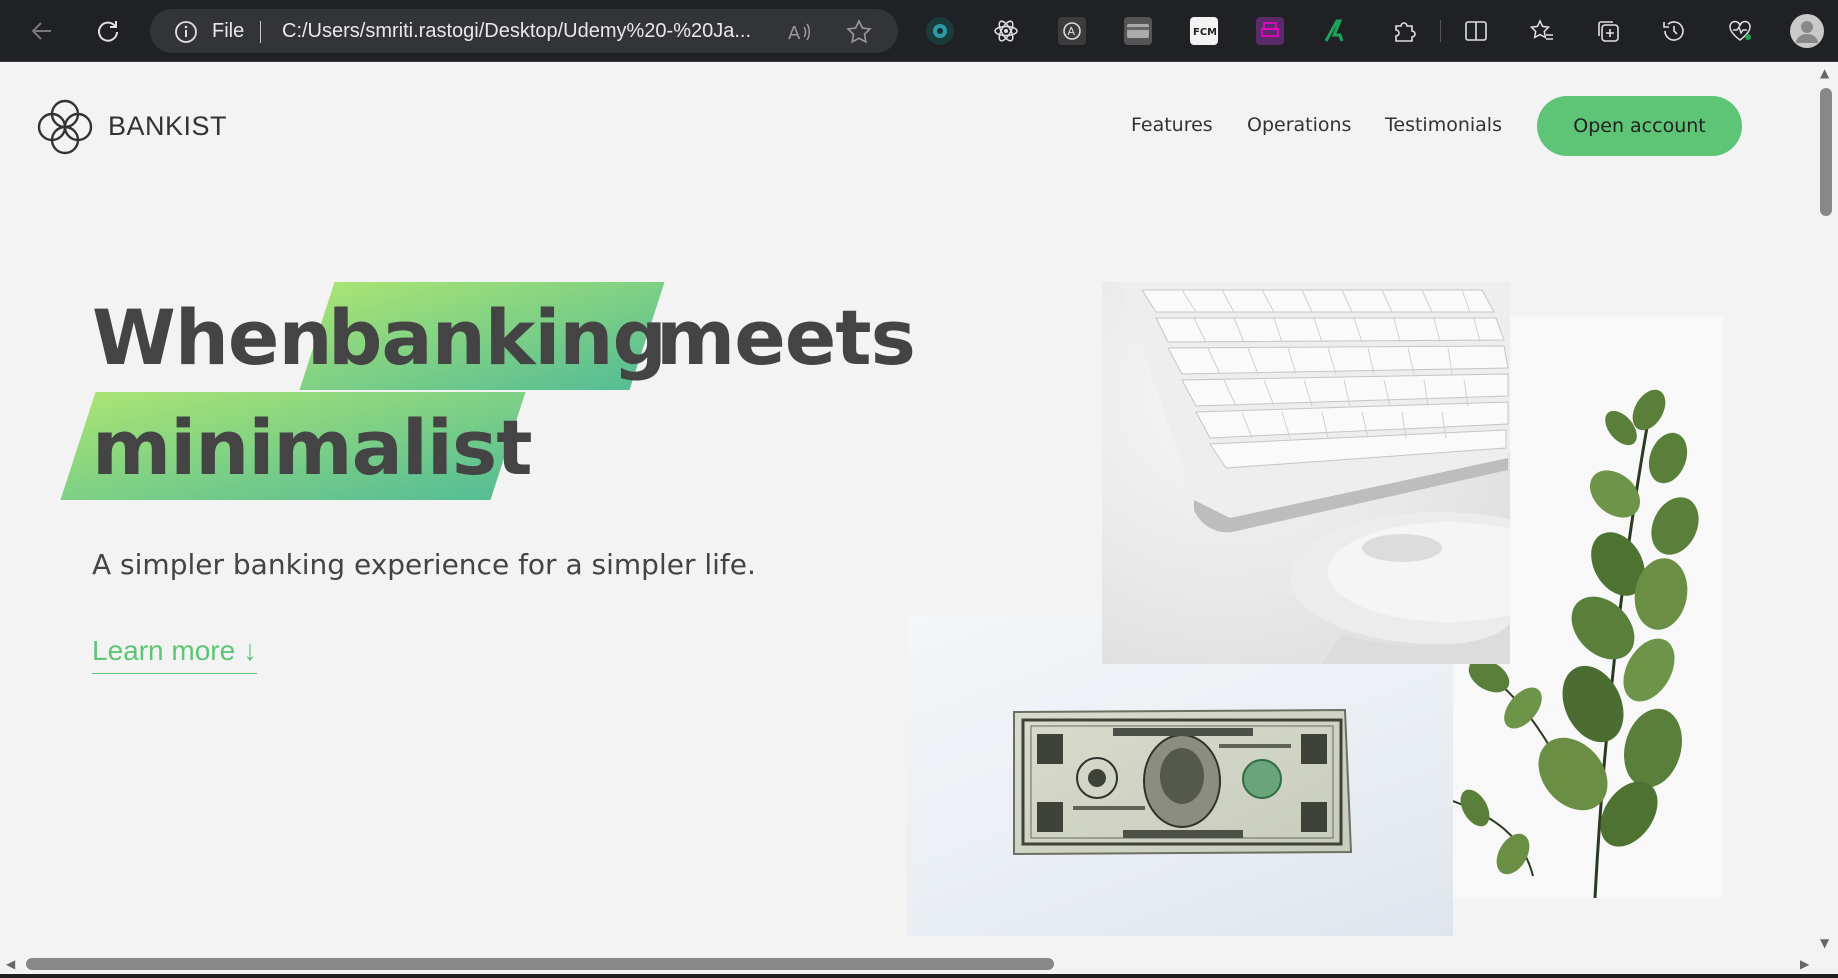 The height and width of the screenshot is (978, 1838). What do you see at coordinates (1476, 31) in the screenshot?
I see `split-screen-icon` at bounding box center [1476, 31].